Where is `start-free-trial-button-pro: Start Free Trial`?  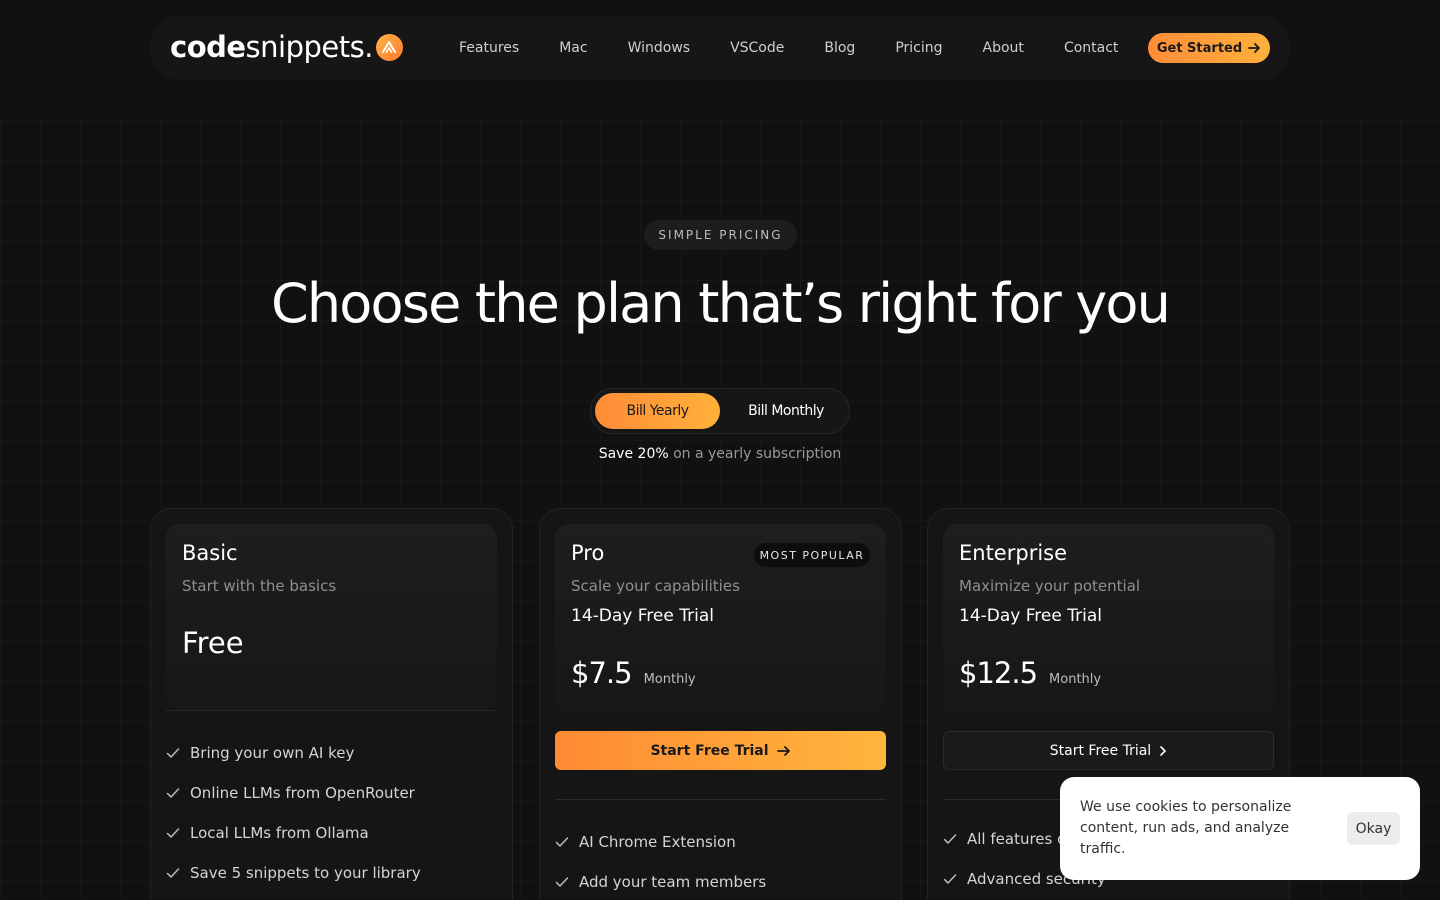 start-free-trial-button-pro: Start Free Trial is located at coordinates (720, 750).